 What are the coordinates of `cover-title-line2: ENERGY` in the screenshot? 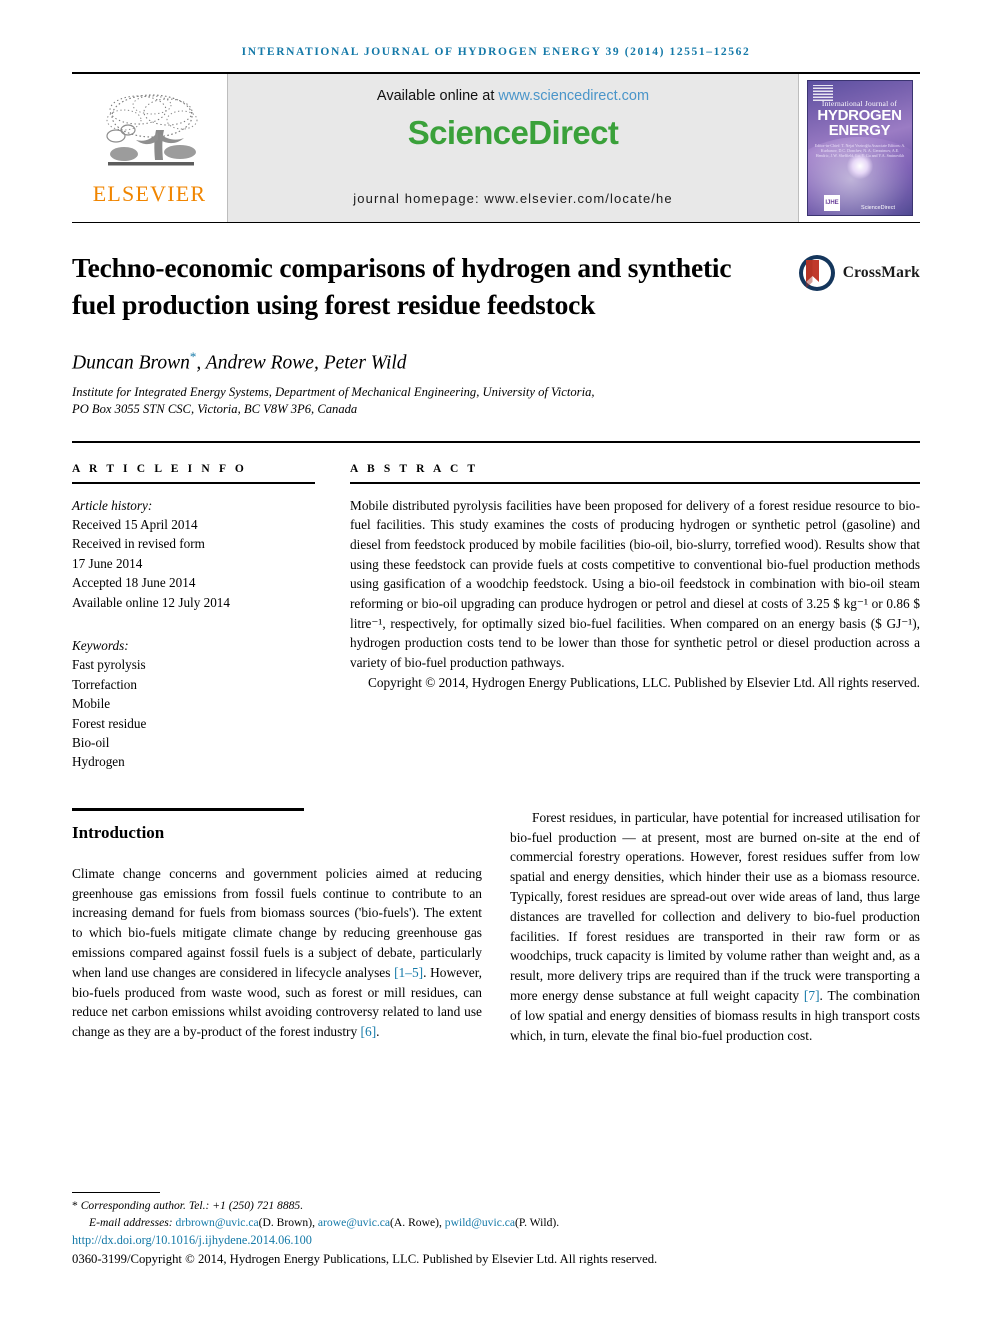 It's located at (859, 130).